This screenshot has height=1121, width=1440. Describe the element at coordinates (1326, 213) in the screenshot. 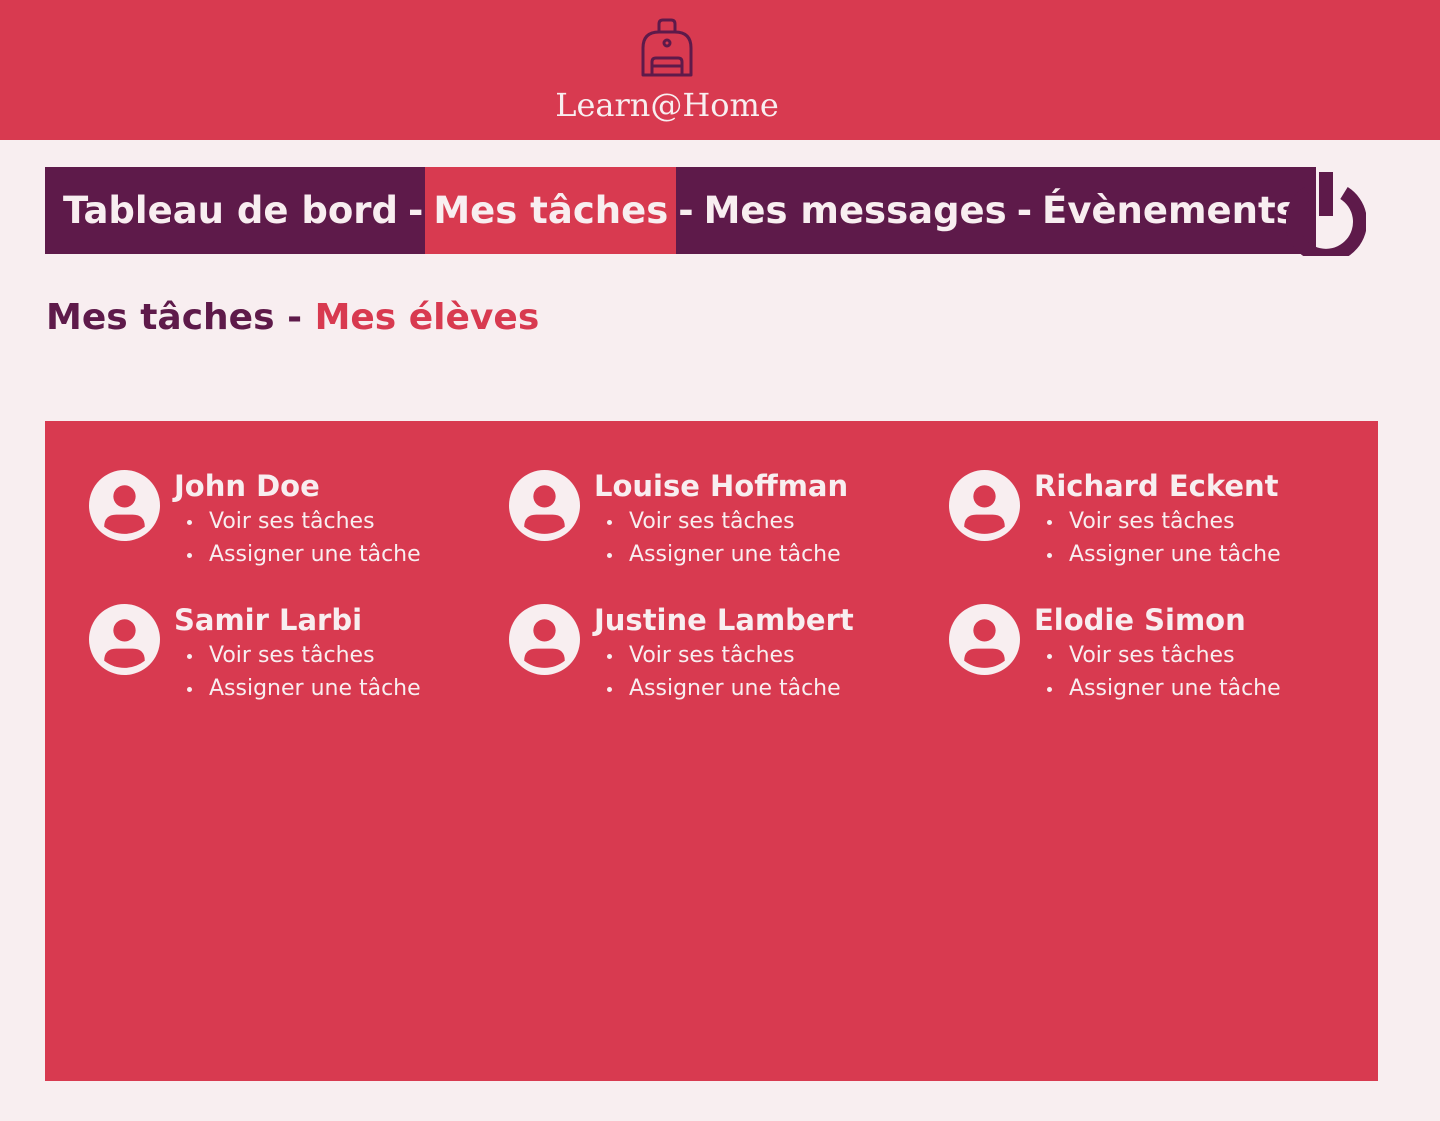

I see `power-icon` at that location.